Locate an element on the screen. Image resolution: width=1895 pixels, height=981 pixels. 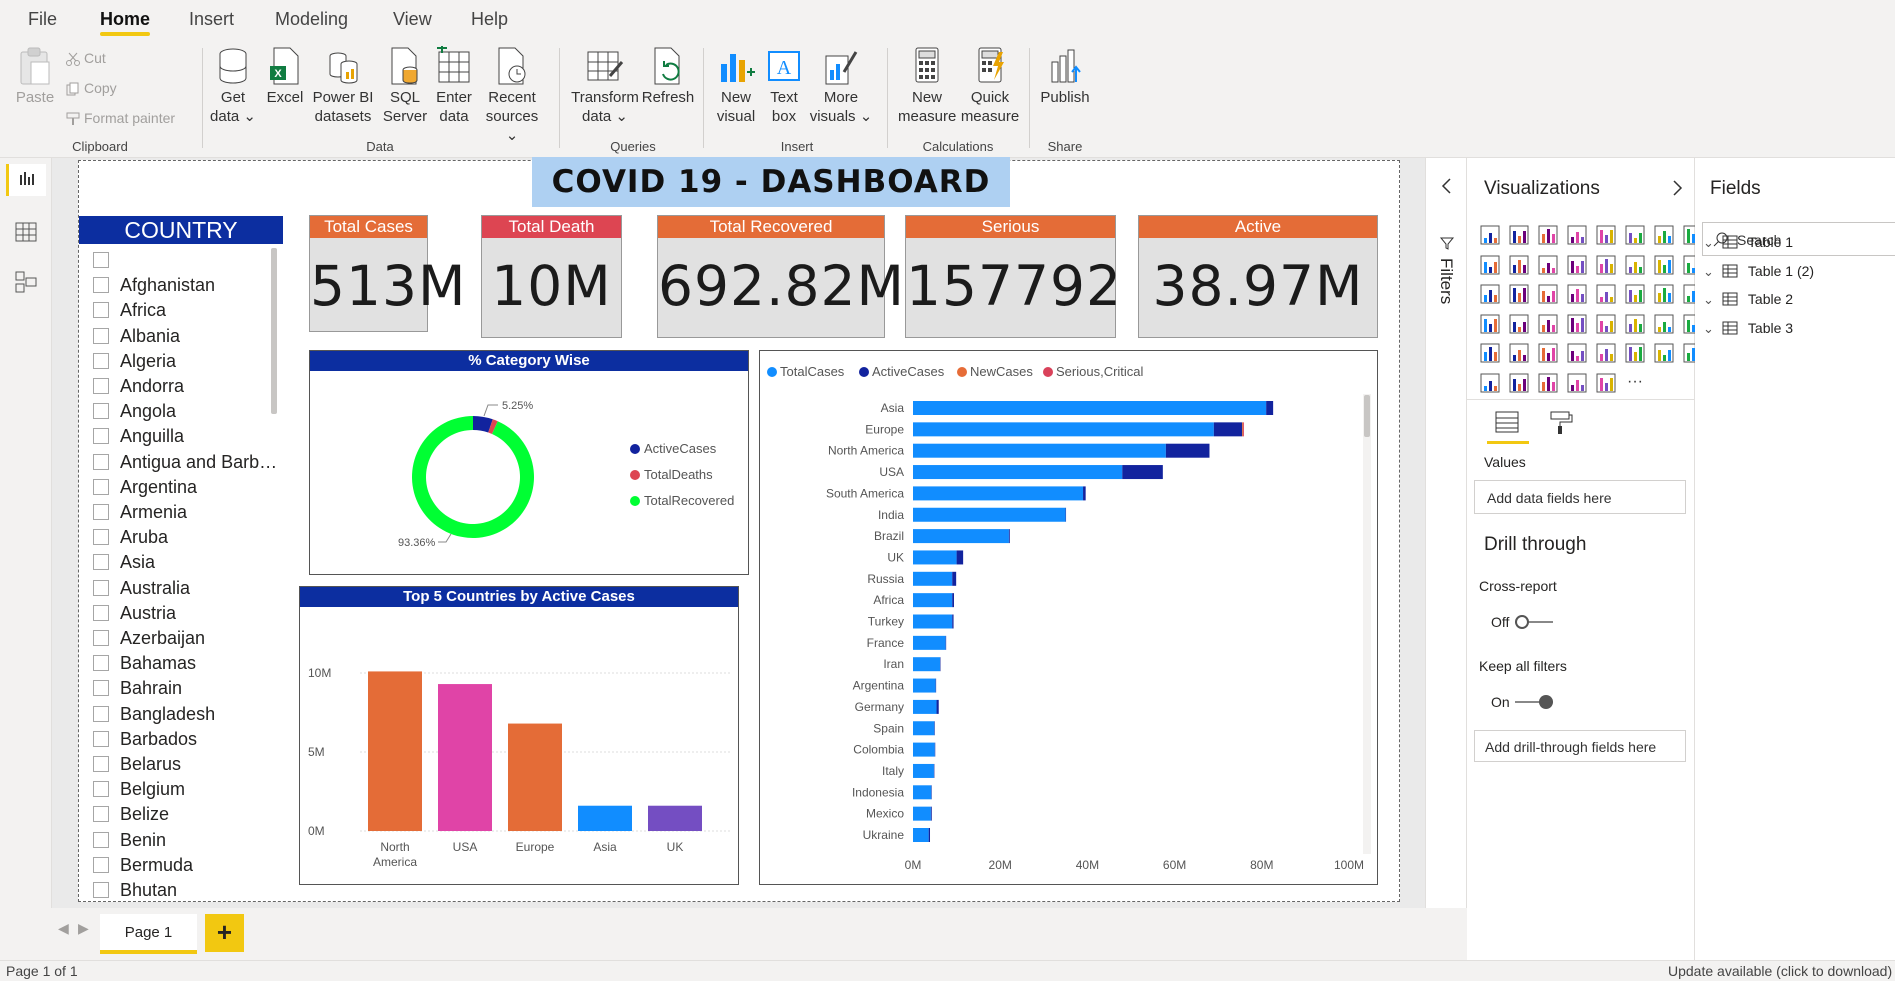
prev-page-arrow-icon: ◀ is located at coordinates (63, 928).